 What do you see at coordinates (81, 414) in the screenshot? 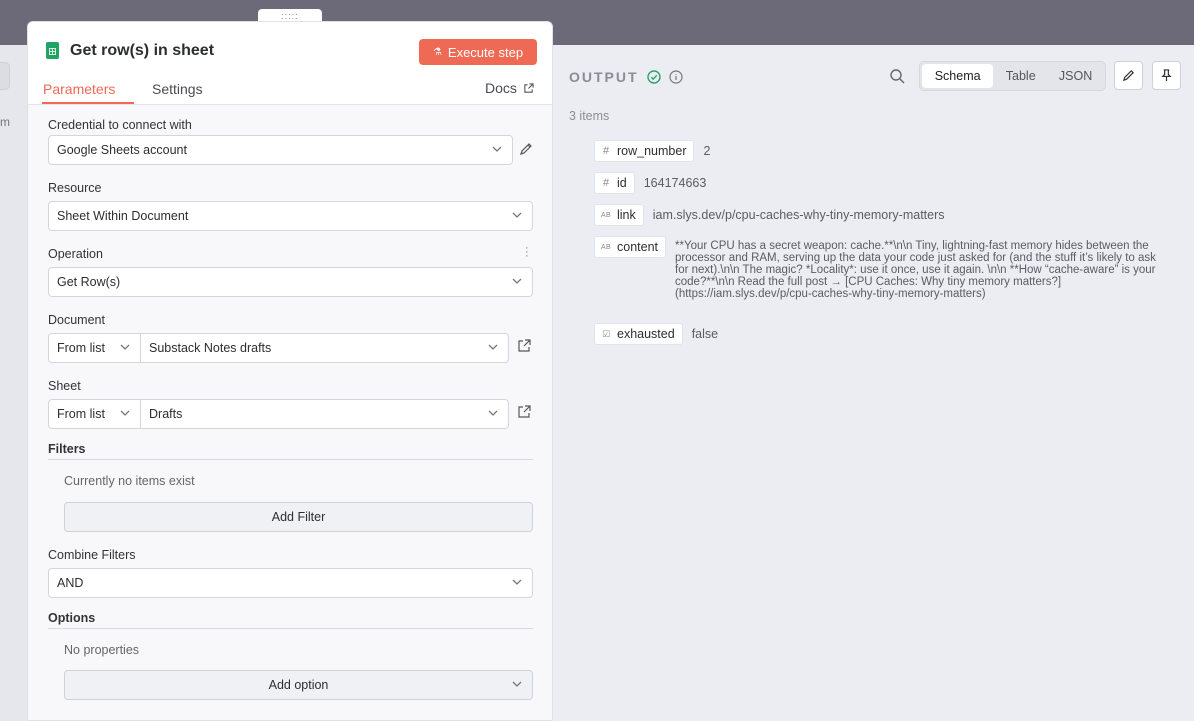
I see `sheet-mode-value: From list` at bounding box center [81, 414].